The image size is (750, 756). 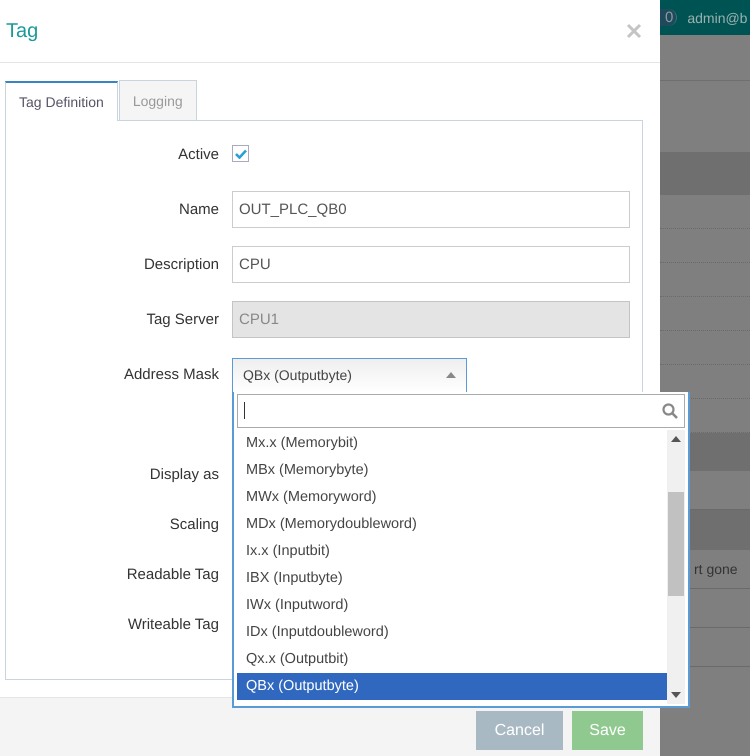 What do you see at coordinates (452, 632) in the screenshot?
I see `dropdown-option: IDx (Inputdoubleword)` at bounding box center [452, 632].